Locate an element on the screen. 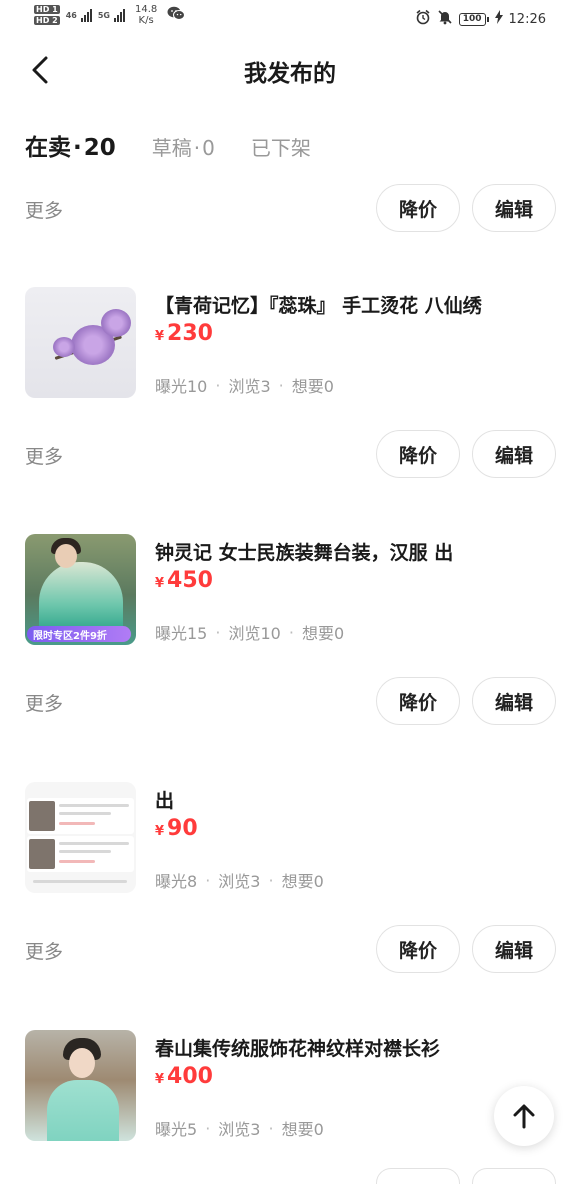  item-title: 钟灵记 女士民族装舞台装，汉服 出 is located at coordinates (304, 553).